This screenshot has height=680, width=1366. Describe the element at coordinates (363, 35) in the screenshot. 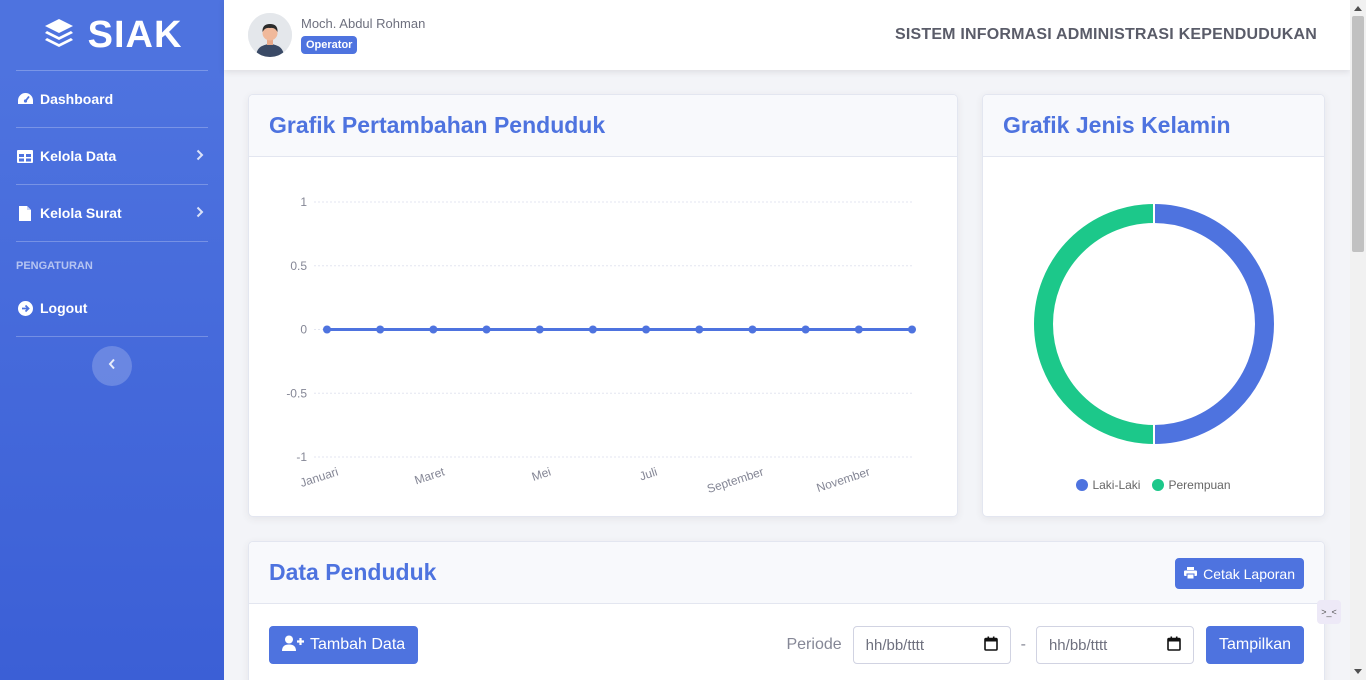

I see `user-info: Moch. Abdul Rohman Operator` at that location.